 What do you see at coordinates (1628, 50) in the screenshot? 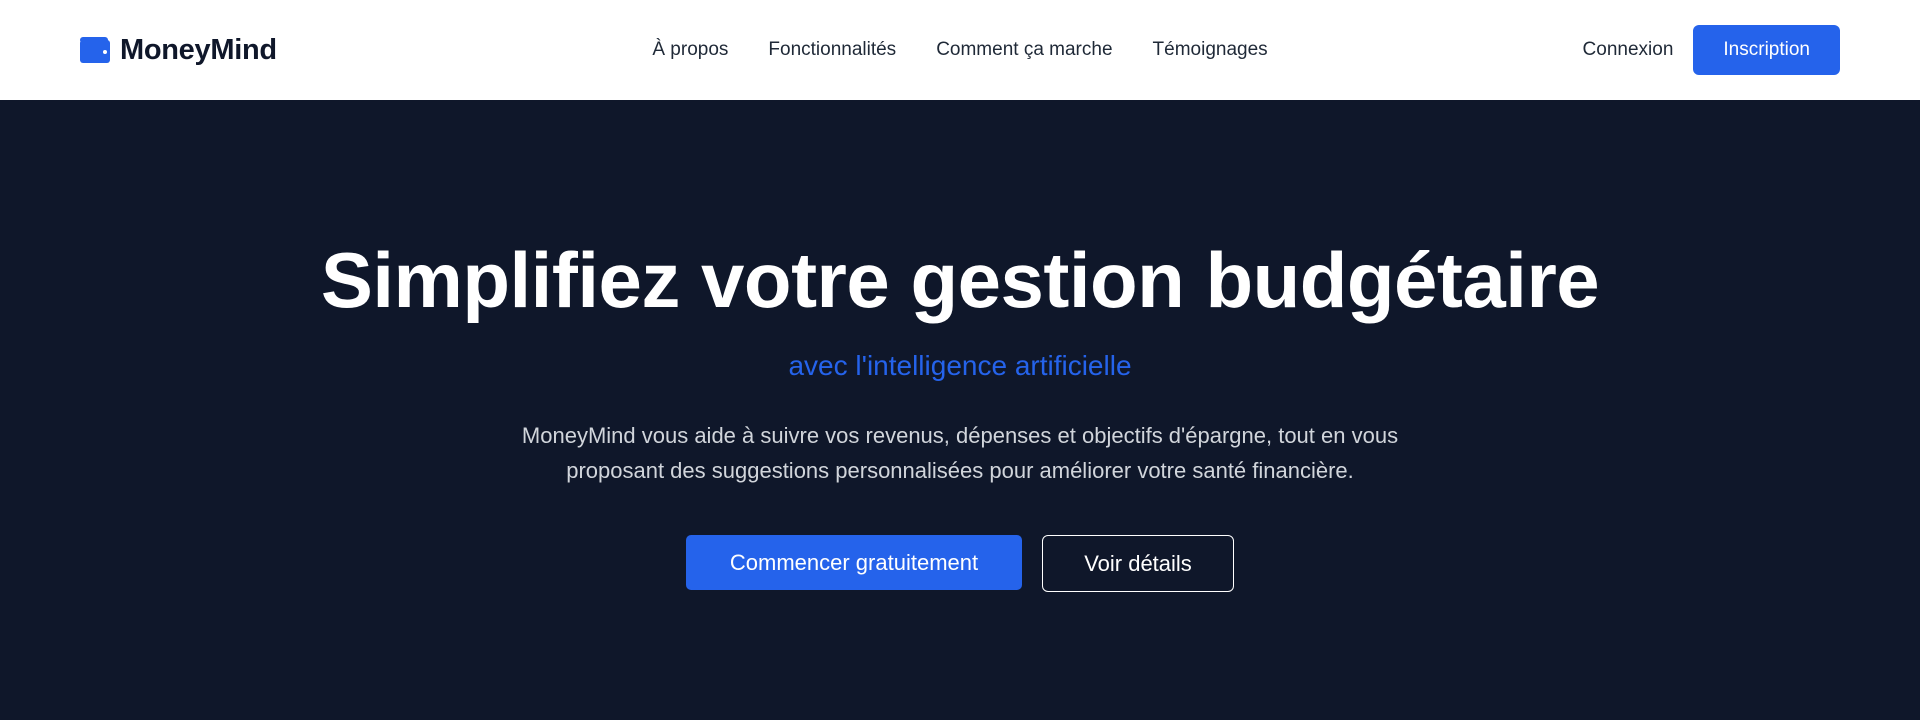
I see `login-link: Connexion` at bounding box center [1628, 50].